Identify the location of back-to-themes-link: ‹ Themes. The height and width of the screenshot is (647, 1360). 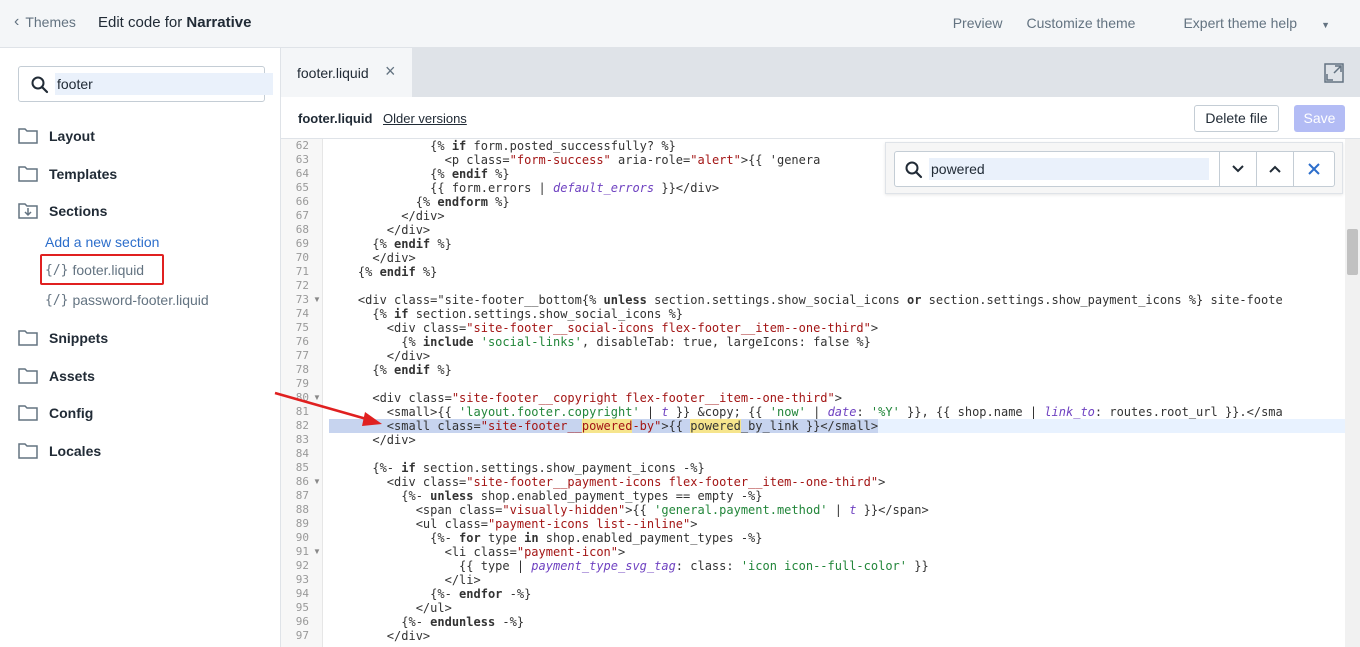
(45, 22).